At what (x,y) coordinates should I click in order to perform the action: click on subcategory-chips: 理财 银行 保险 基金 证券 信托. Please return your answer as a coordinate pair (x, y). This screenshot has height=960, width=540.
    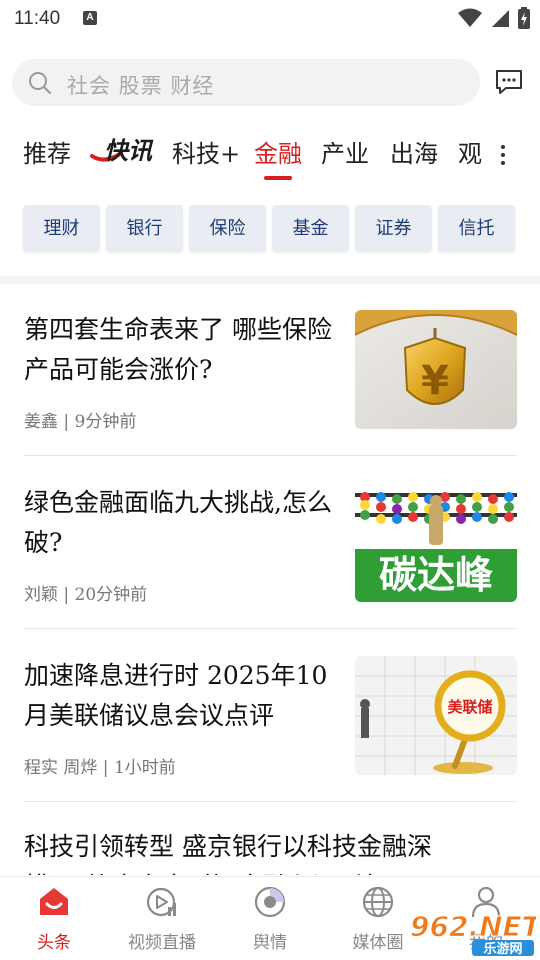
    Looking at the image, I should click on (270, 229).